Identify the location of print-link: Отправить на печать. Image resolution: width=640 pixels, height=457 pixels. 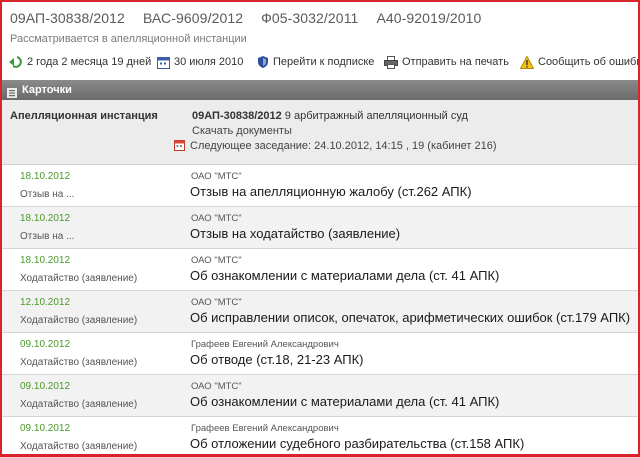
(446, 62).